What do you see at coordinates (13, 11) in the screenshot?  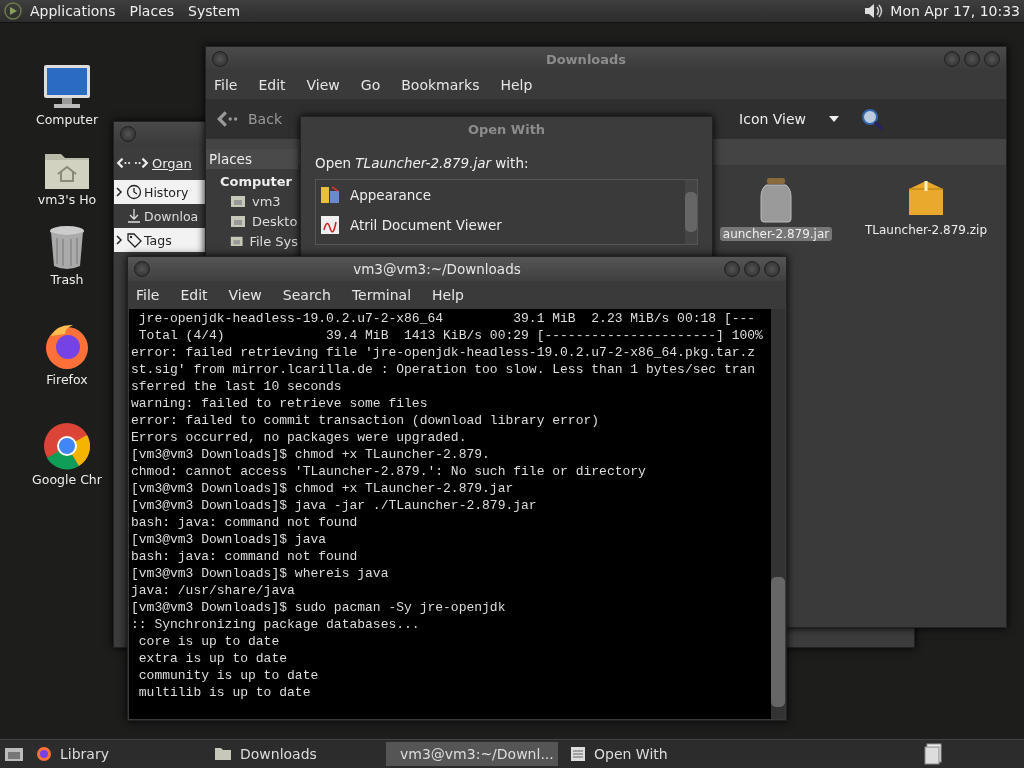 I see `distro-logo-icon` at bounding box center [13, 11].